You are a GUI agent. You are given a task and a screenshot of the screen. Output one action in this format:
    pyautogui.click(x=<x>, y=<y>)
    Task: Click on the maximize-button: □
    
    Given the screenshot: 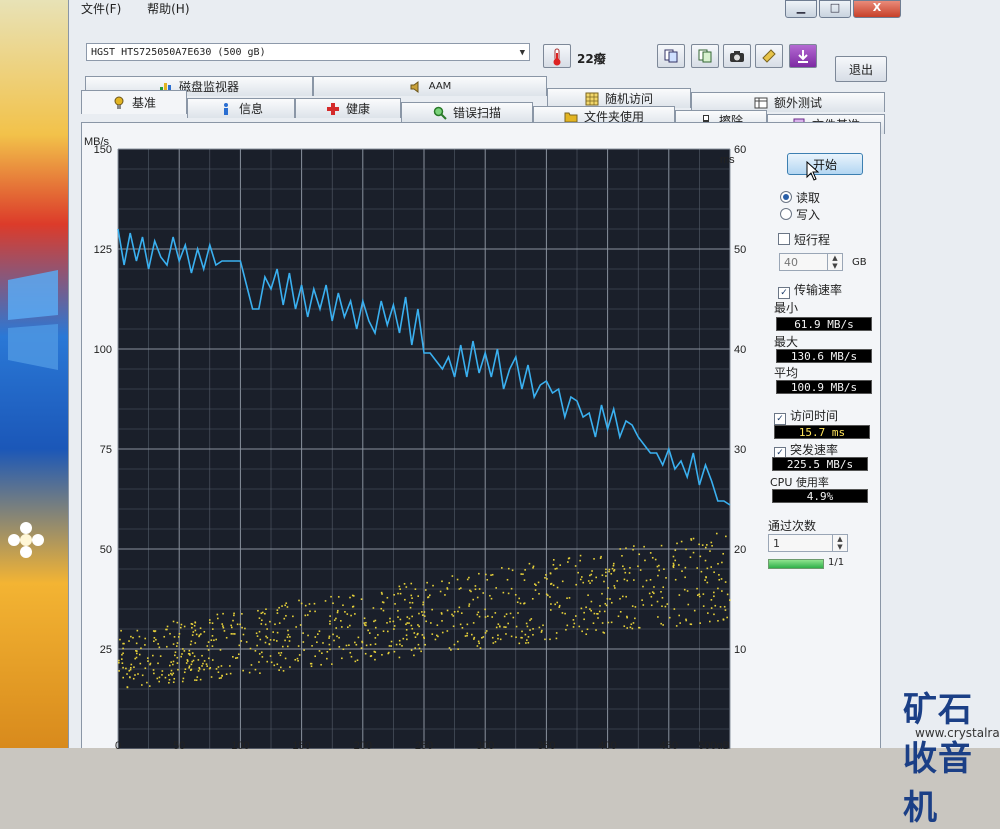 What is the action you would take?
    pyautogui.click(x=835, y=9)
    